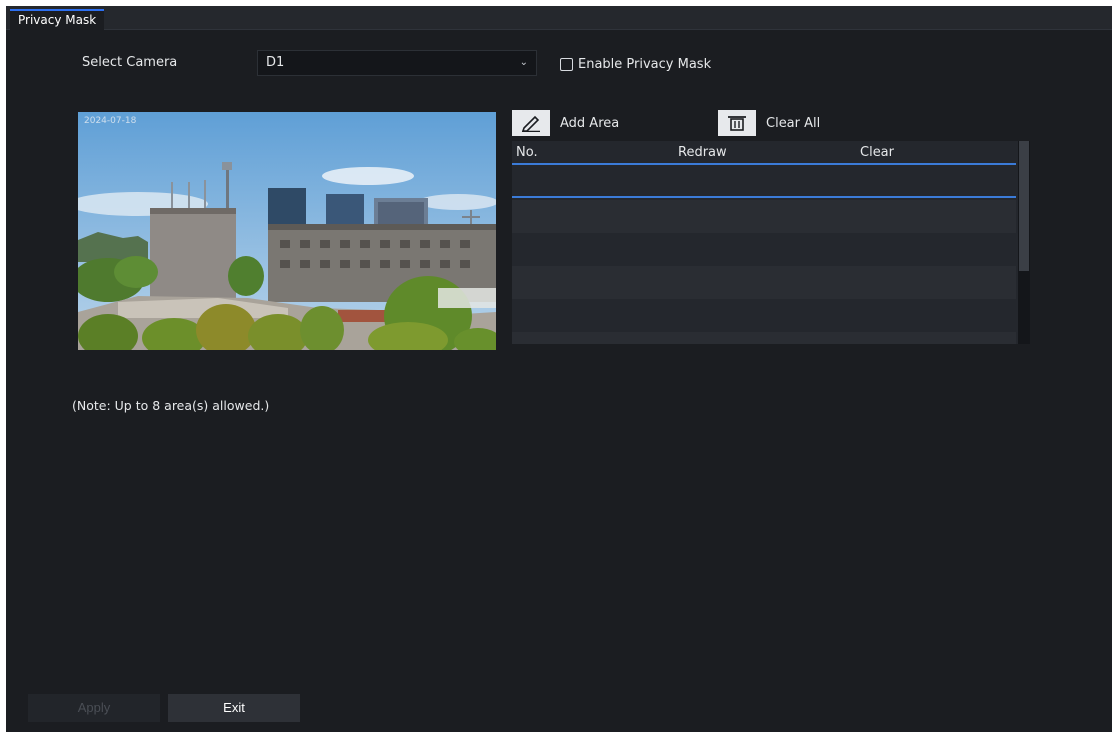 This screenshot has width=1117, height=732. Describe the element at coordinates (793, 123) in the screenshot. I see `clear-all-label: Clear All` at that location.